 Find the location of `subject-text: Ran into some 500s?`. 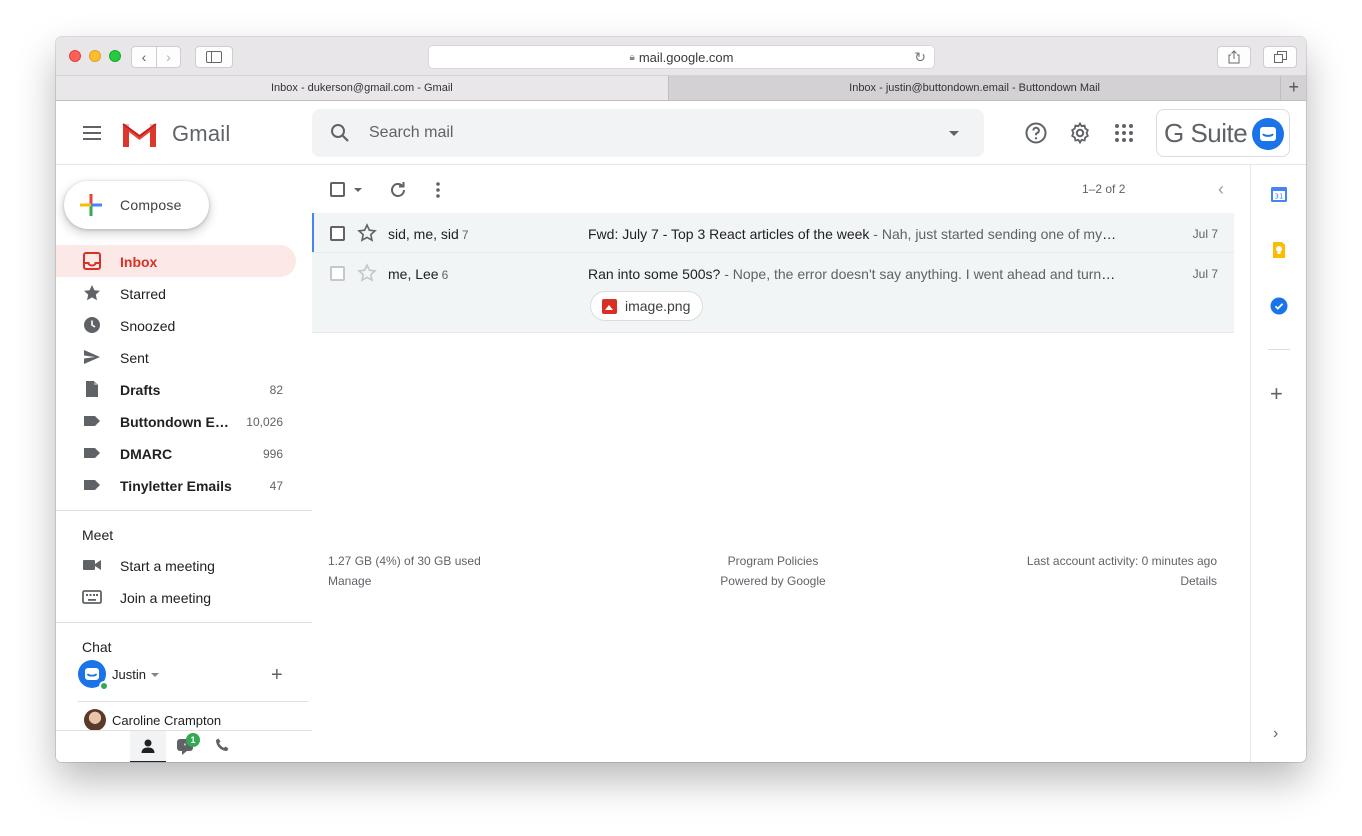

subject-text: Ran into some 500s? is located at coordinates (654, 274).